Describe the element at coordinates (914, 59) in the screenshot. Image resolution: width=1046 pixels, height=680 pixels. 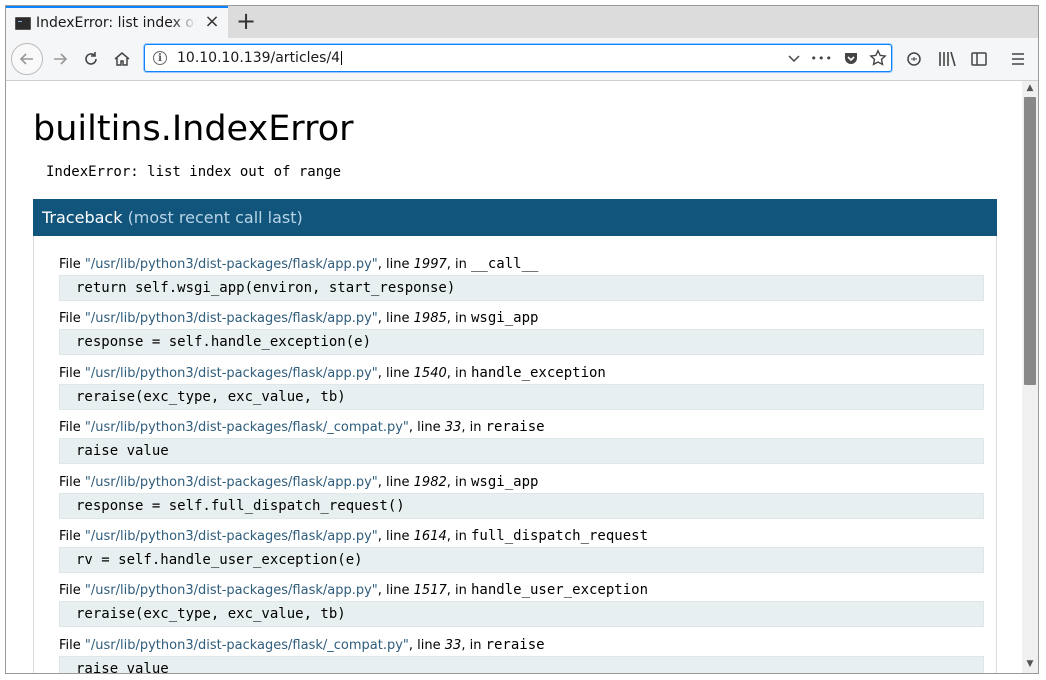
I see `extension-button` at that location.